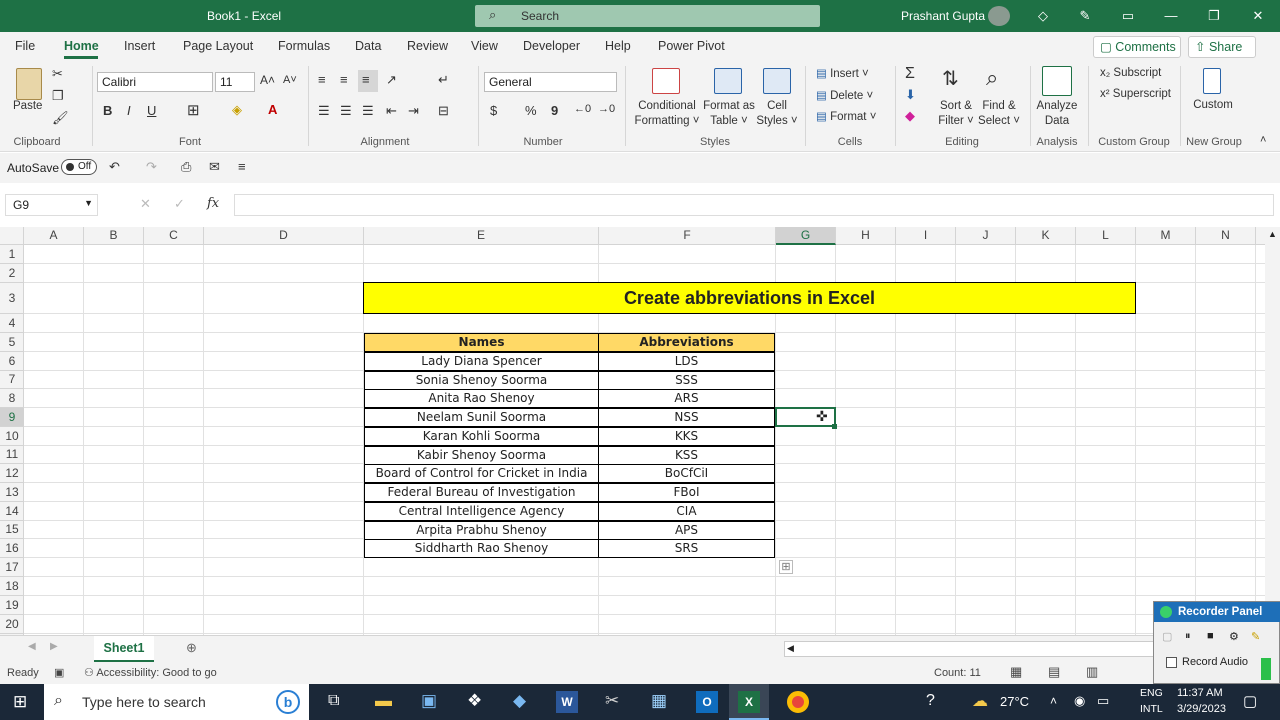 The width and height of the screenshot is (1280, 720). Describe the element at coordinates (481, 236) in the screenshot. I see `column-header-e: E` at that location.